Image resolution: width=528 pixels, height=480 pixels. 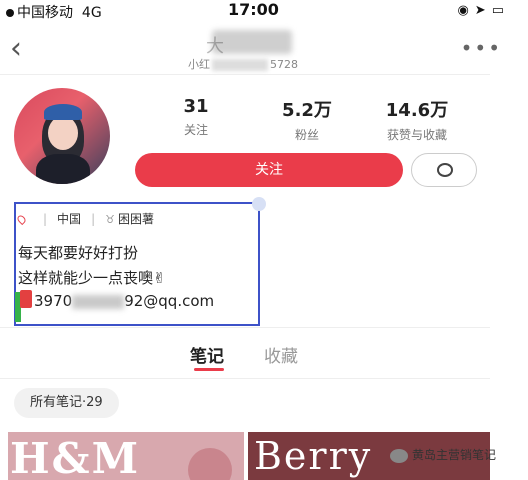 What do you see at coordinates (306, 135) in the screenshot?
I see `stat-followers-label: 粉丝` at bounding box center [306, 135].